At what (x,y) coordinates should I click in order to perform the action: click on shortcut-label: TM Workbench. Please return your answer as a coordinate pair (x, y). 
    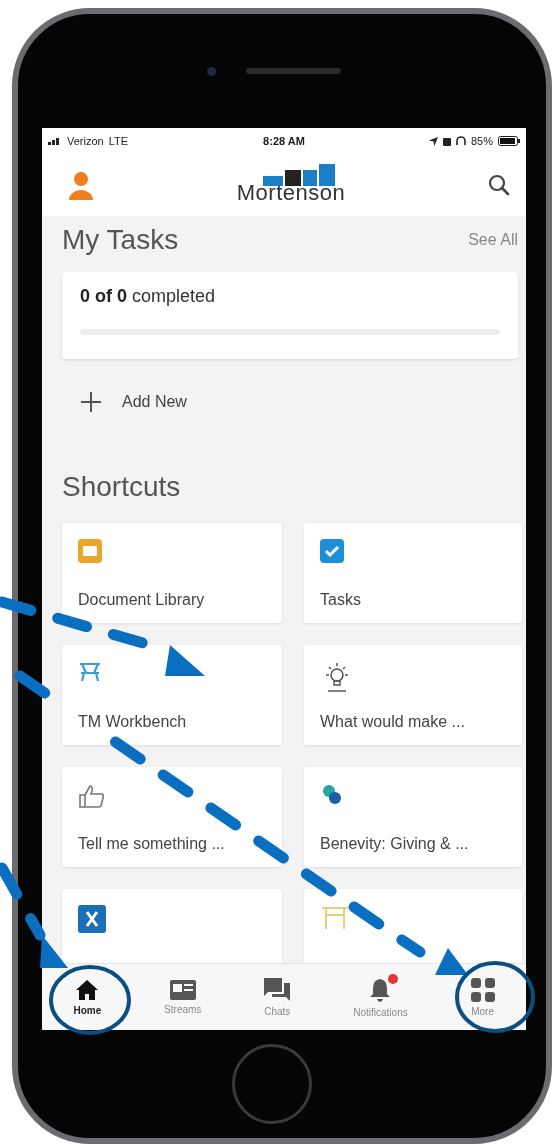
    Looking at the image, I should click on (132, 722).